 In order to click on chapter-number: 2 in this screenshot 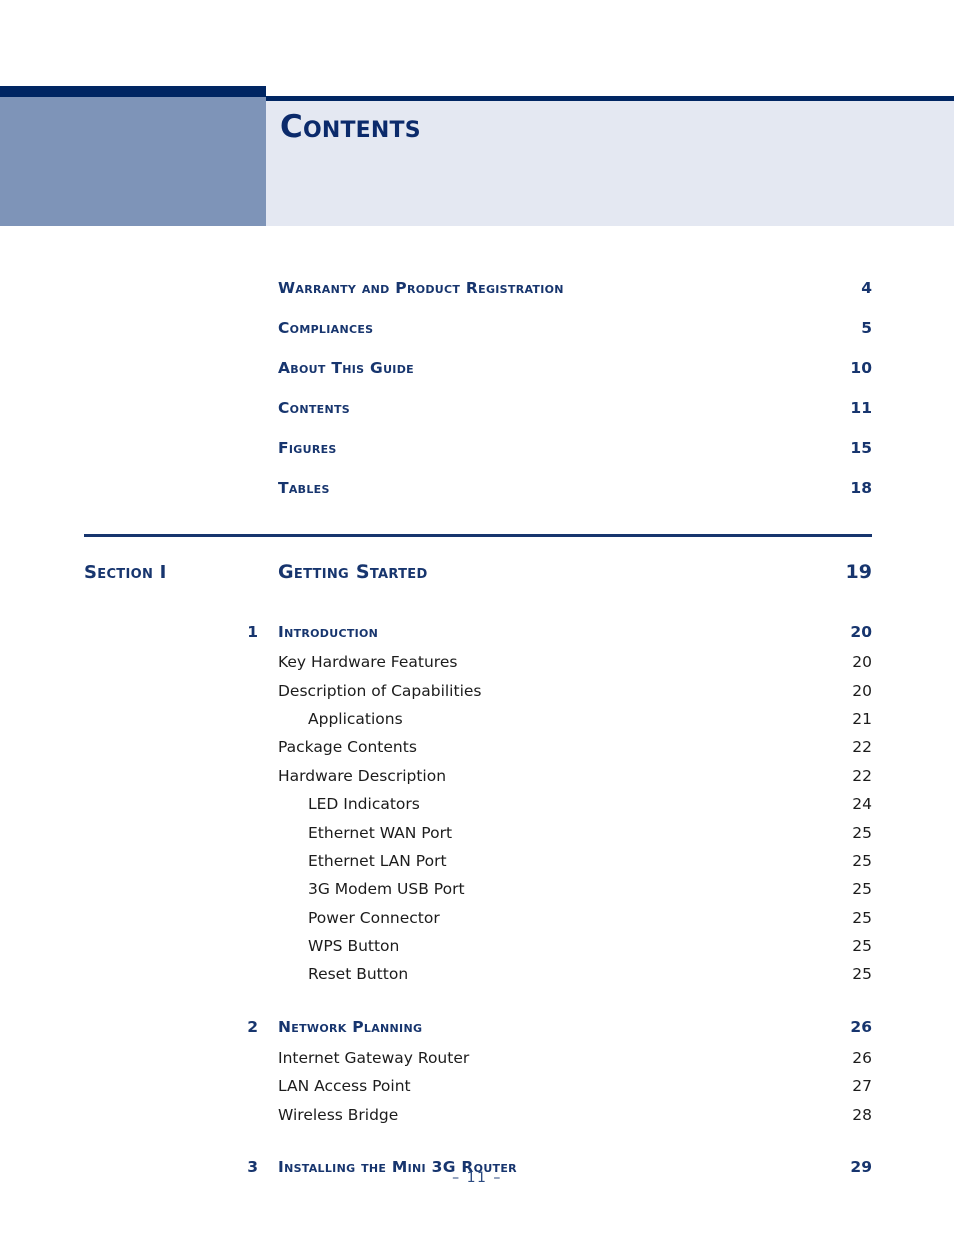, I will do `click(252, 1027)`.